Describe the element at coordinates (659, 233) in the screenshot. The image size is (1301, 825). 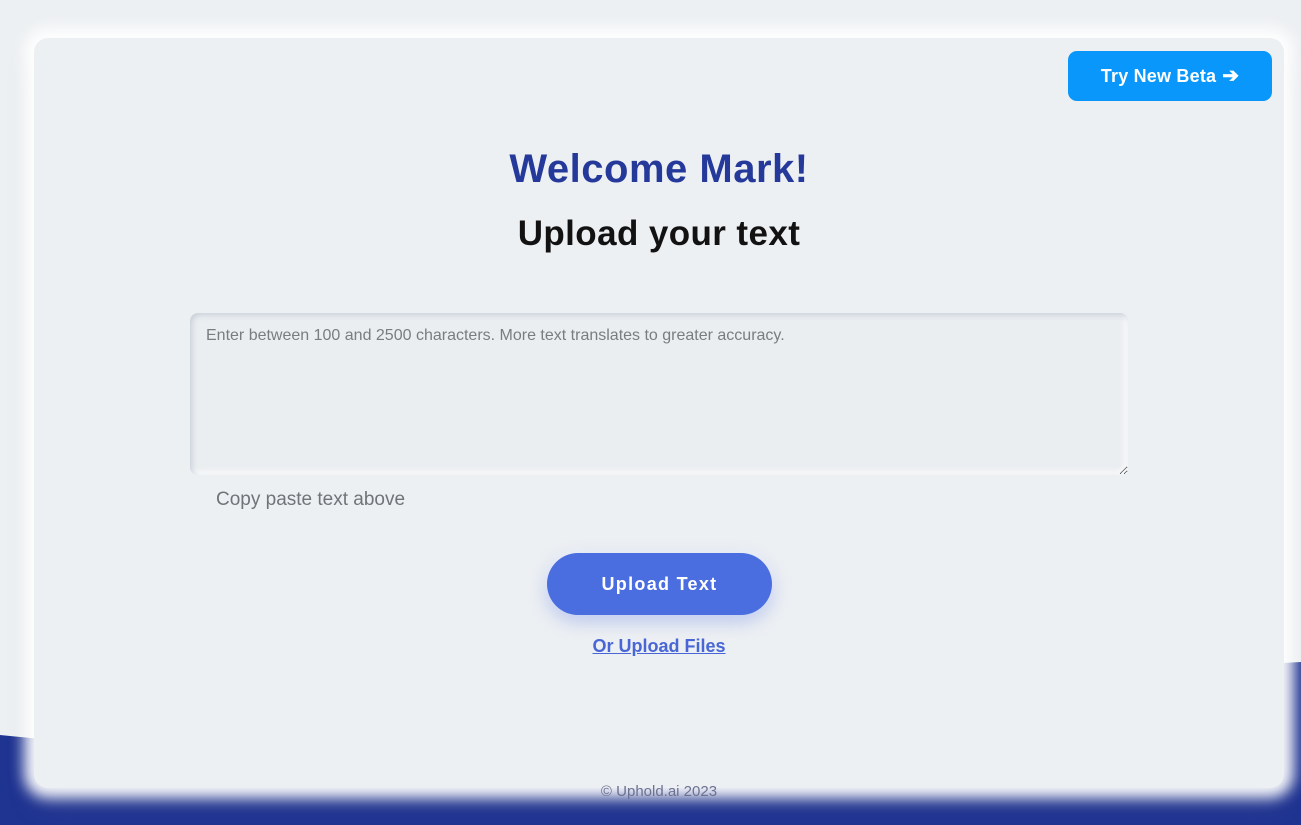
I see `page-title: Upload your text` at that location.